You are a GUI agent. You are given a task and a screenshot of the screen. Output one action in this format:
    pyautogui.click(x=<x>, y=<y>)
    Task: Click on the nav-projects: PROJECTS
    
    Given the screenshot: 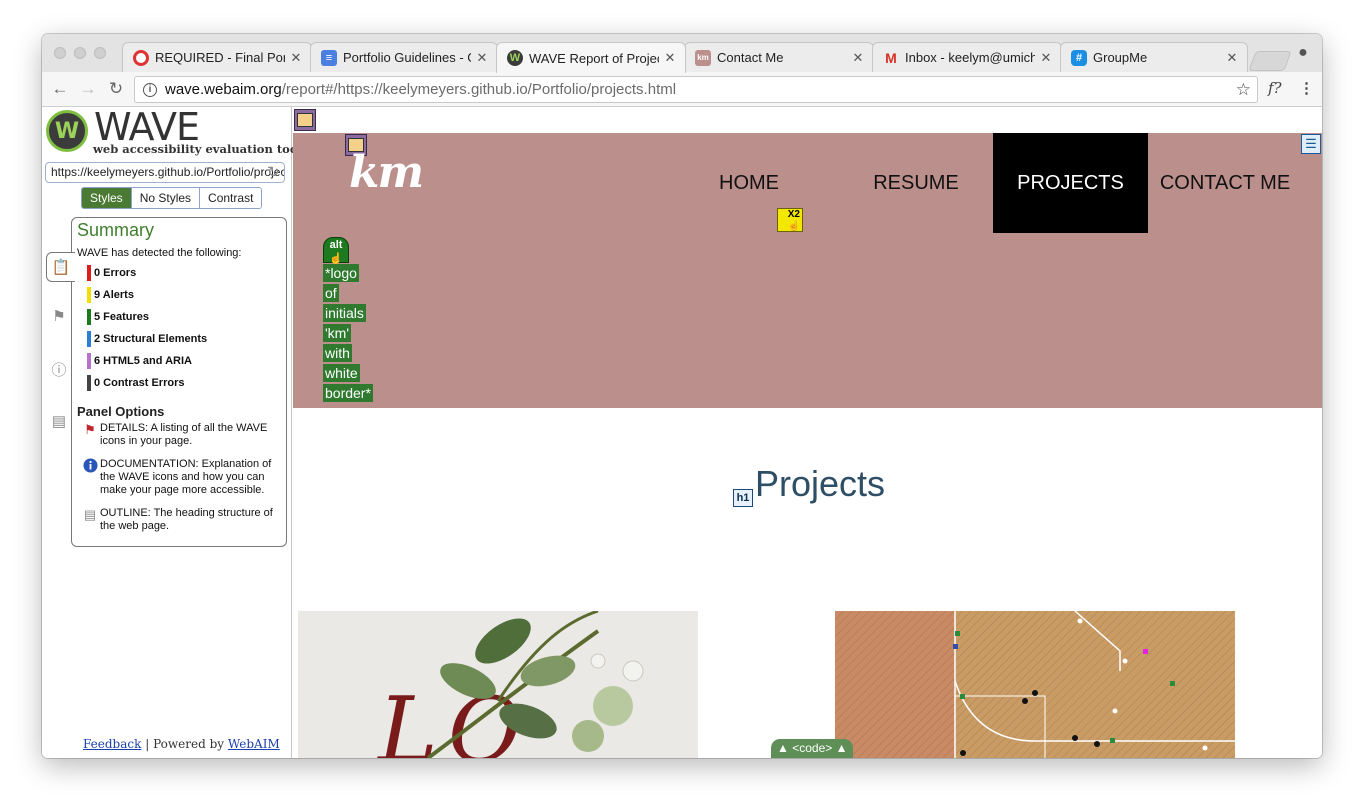 What is the action you would take?
    pyautogui.click(x=1070, y=183)
    